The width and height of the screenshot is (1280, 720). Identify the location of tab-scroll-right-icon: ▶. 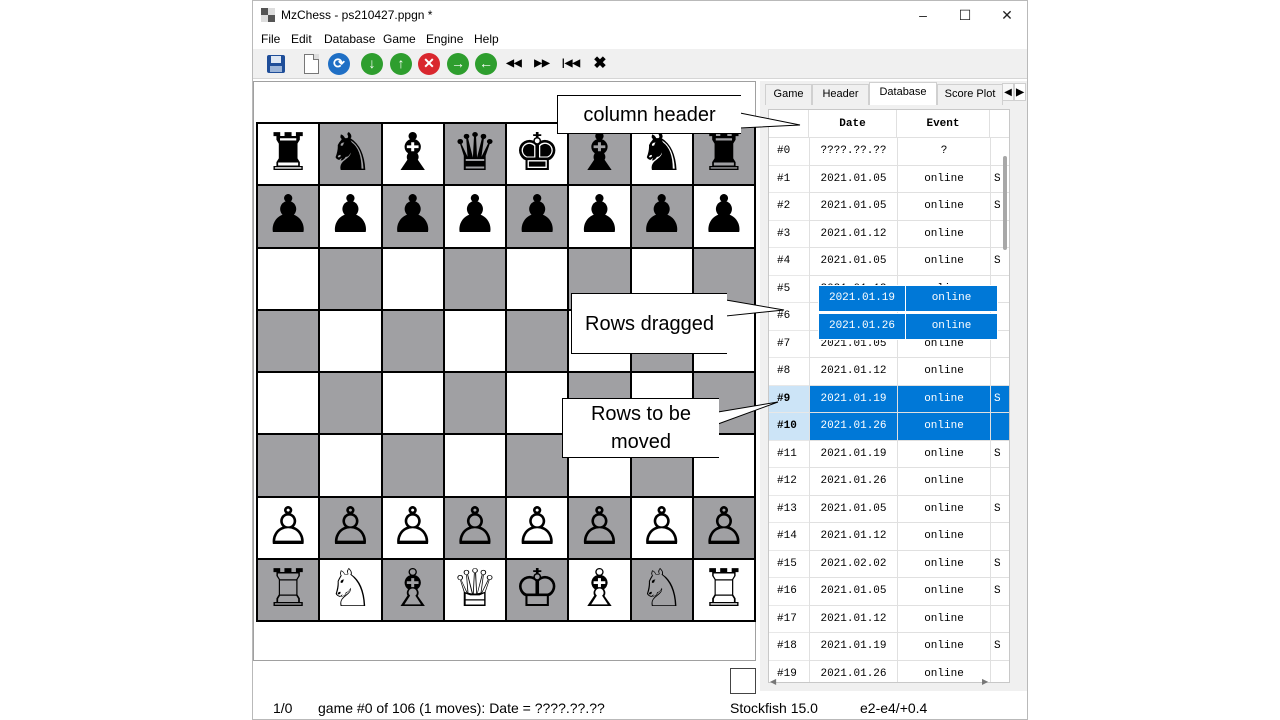
(1020, 92).